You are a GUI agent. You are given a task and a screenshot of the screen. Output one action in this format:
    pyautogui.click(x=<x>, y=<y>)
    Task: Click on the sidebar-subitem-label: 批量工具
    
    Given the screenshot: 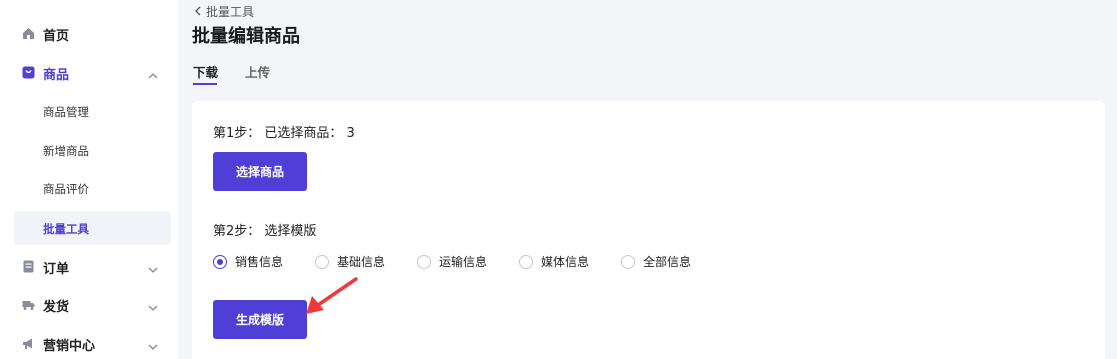 What is the action you would take?
    pyautogui.click(x=66, y=229)
    